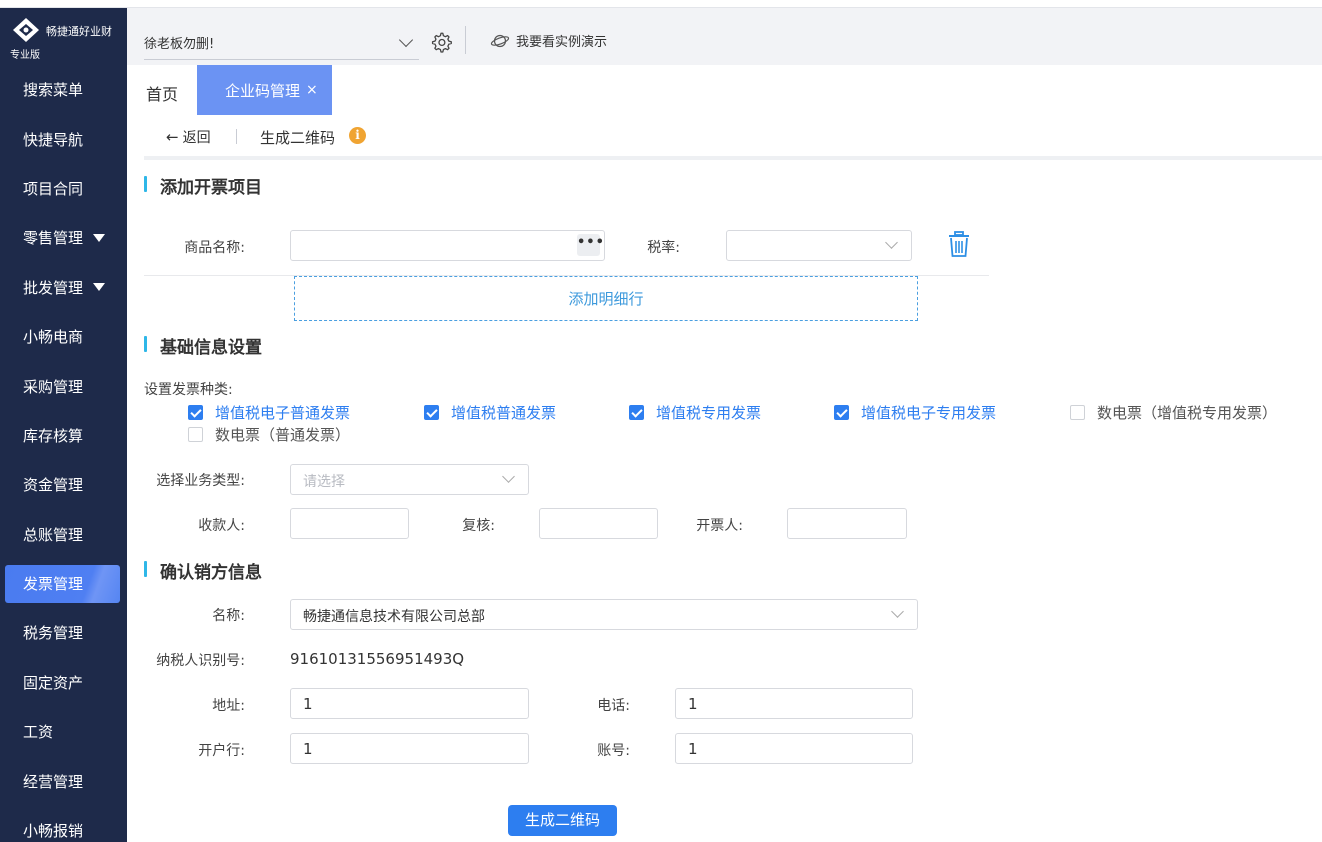  What do you see at coordinates (228, 616) in the screenshot?
I see `seller-name-label: 名称:` at bounding box center [228, 616].